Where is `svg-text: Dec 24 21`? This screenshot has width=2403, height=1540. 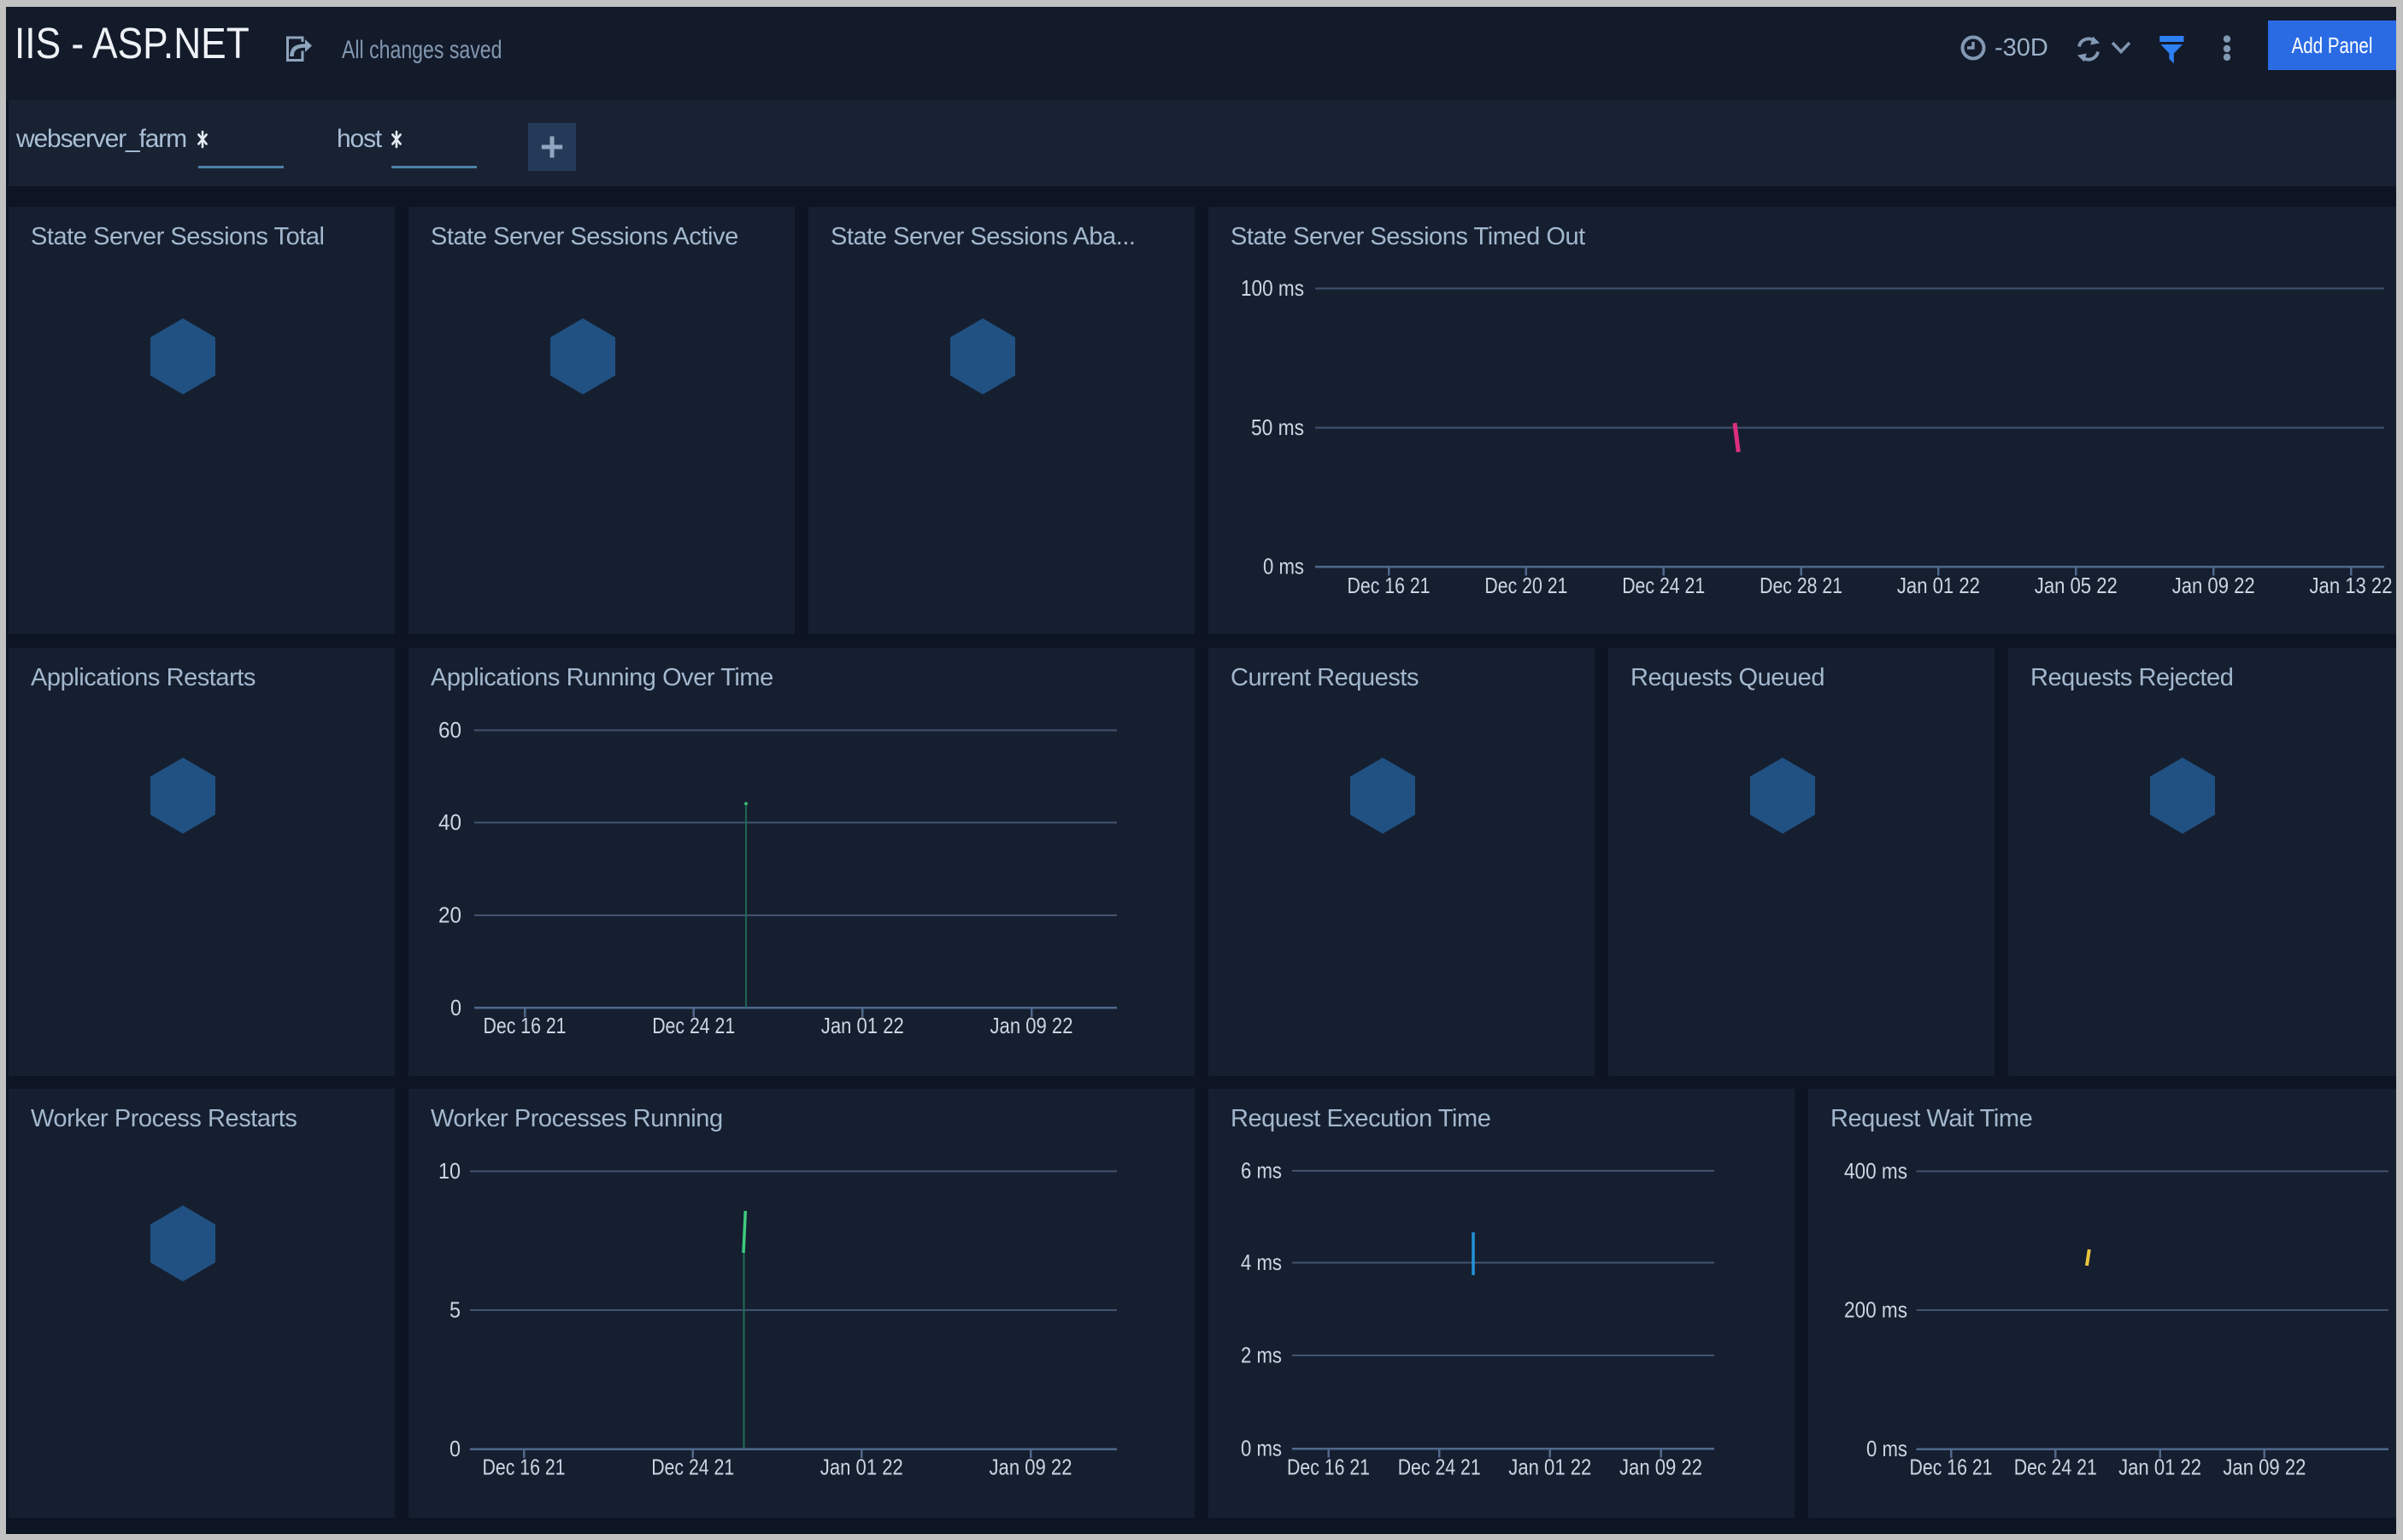 svg-text: Dec 24 21 is located at coordinates (2055, 1467).